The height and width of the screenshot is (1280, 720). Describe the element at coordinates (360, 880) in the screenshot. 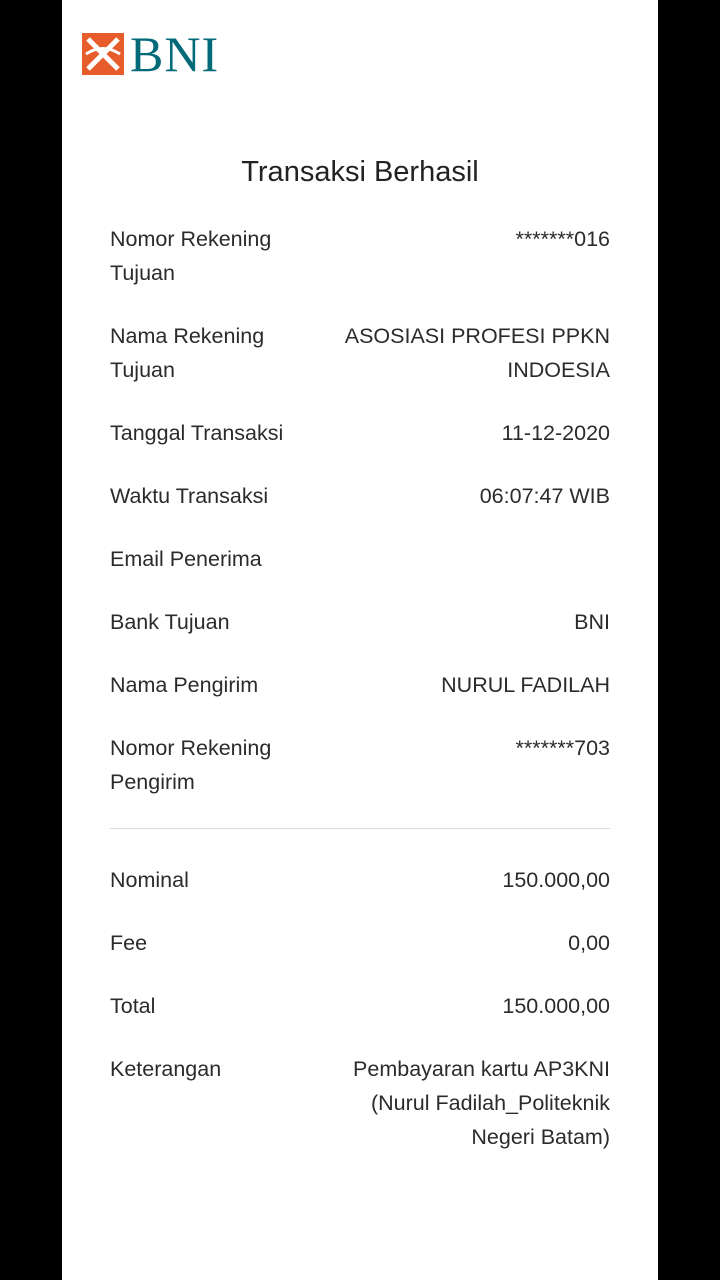

I see `amount-row-nominal: Nominal 150.000,00` at that location.